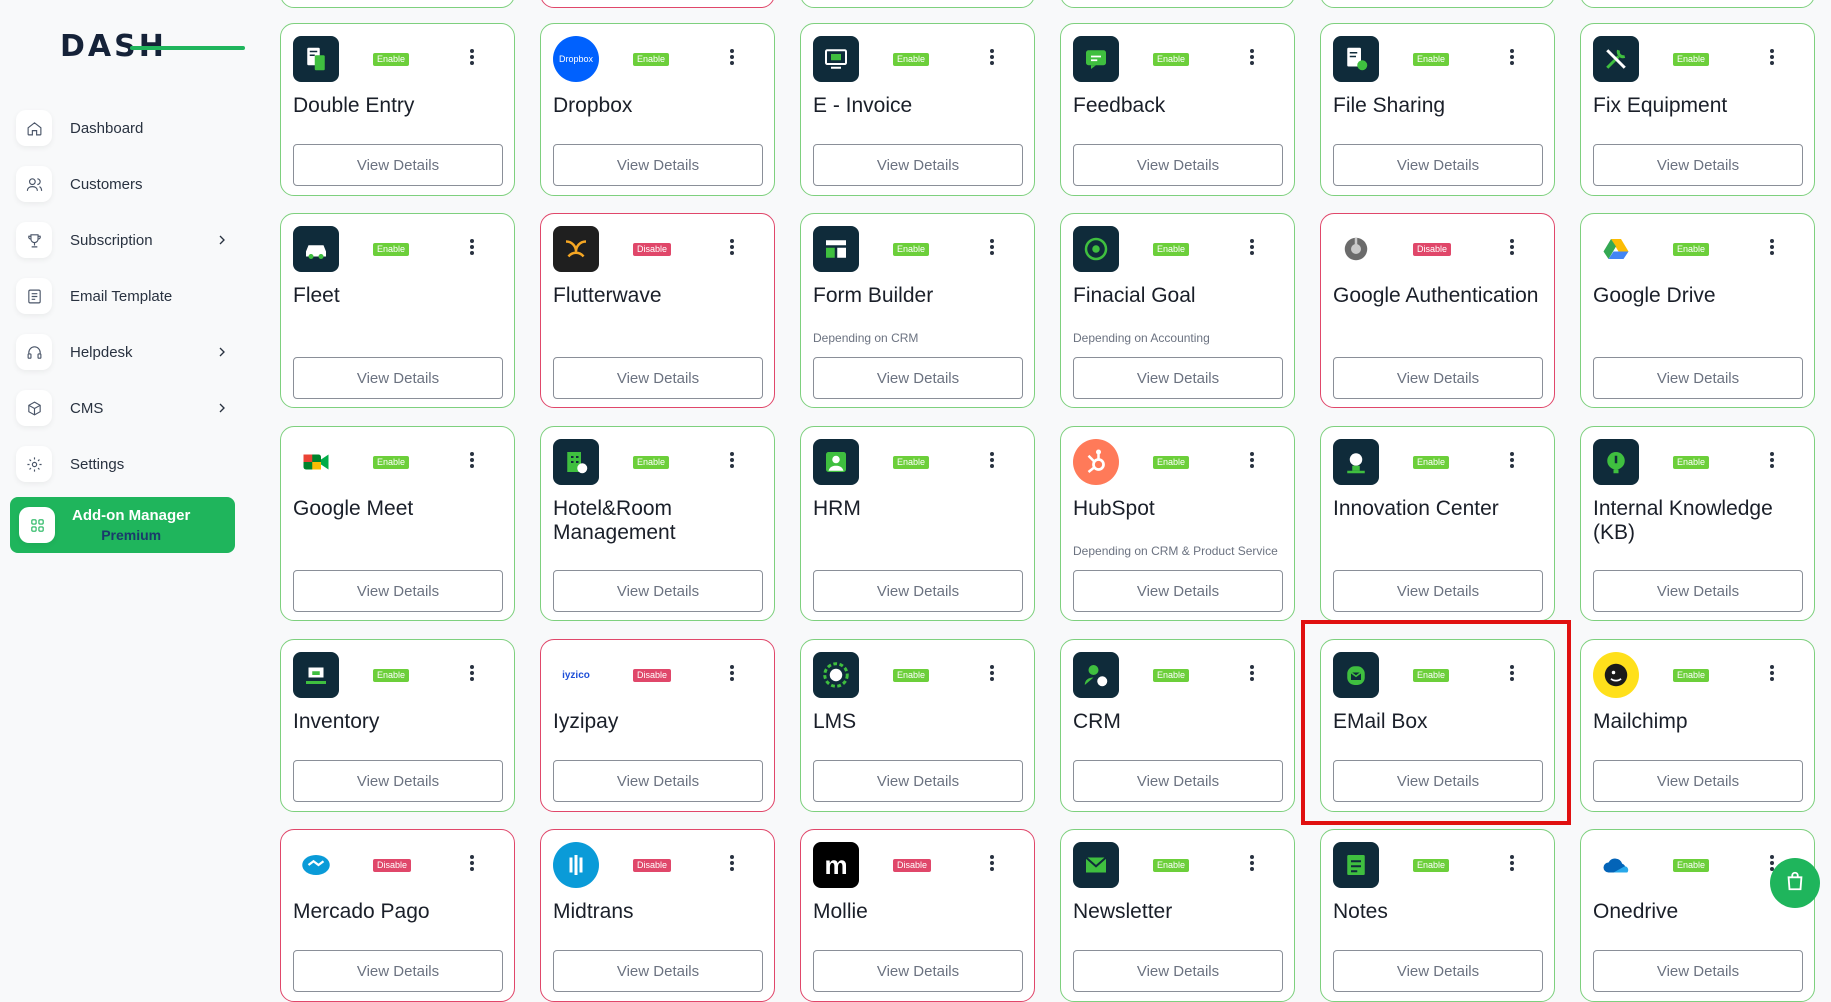 This screenshot has height=1002, width=1831. Describe the element at coordinates (126, 408) in the screenshot. I see `sidebar-item-cms: CMS` at that location.